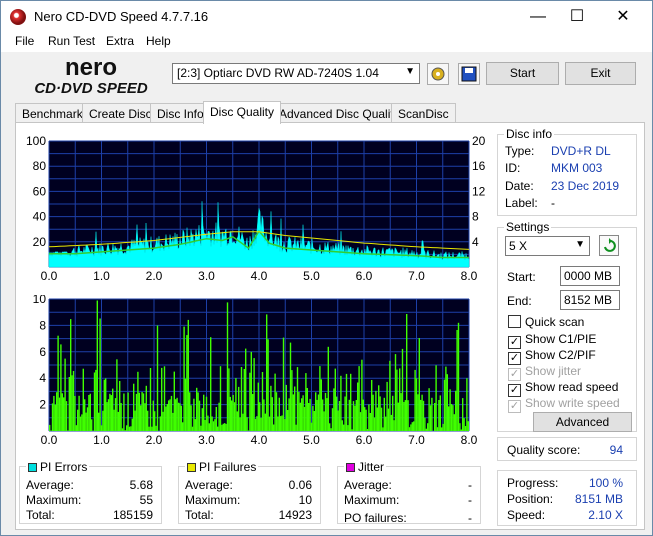 The height and width of the screenshot is (536, 653). Describe the element at coordinates (577, 16) in the screenshot. I see `maximize-button: ☐` at that location.